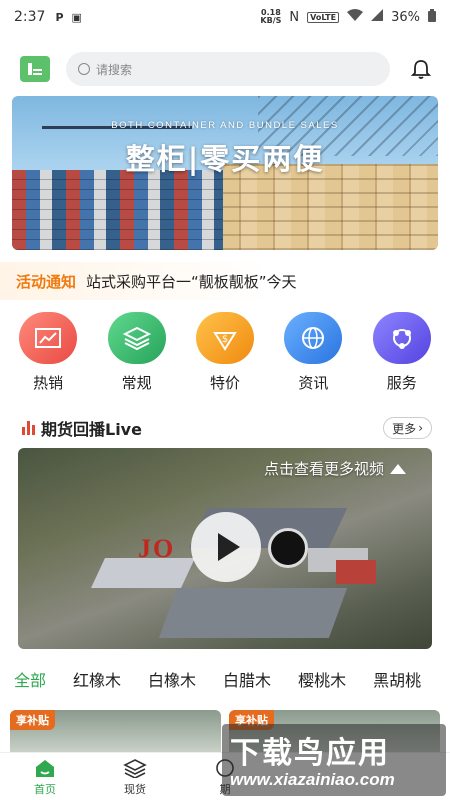  Describe the element at coordinates (97, 679) in the screenshot. I see `tab-red-oak: 红橡木` at that location.